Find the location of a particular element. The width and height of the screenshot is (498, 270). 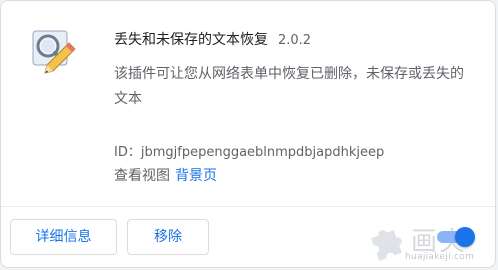

extension-title-row: 丢失和未保存的文本恢复 2.0.2 is located at coordinates (212, 39).